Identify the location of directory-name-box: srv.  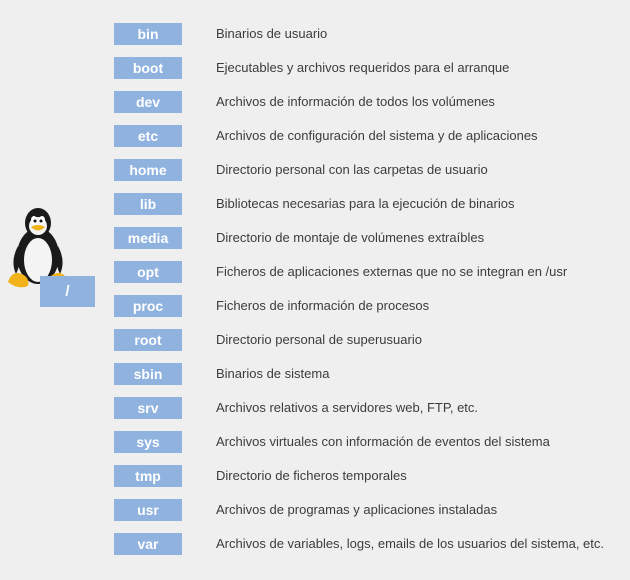
(148, 408).